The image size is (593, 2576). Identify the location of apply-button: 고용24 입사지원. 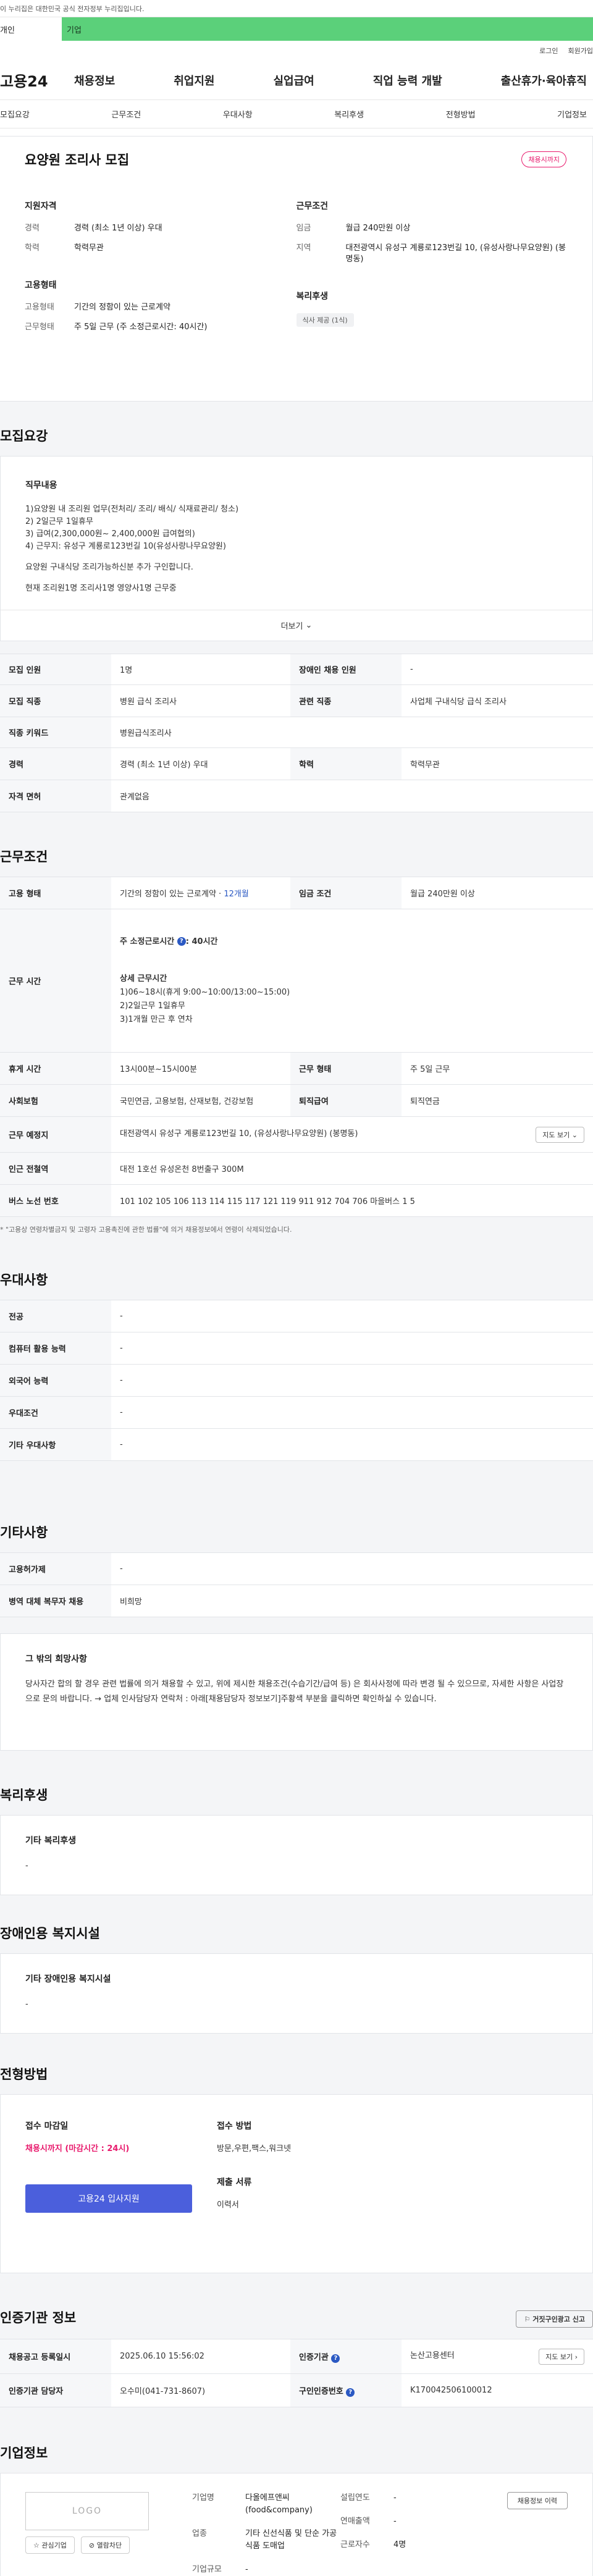
(108, 2198).